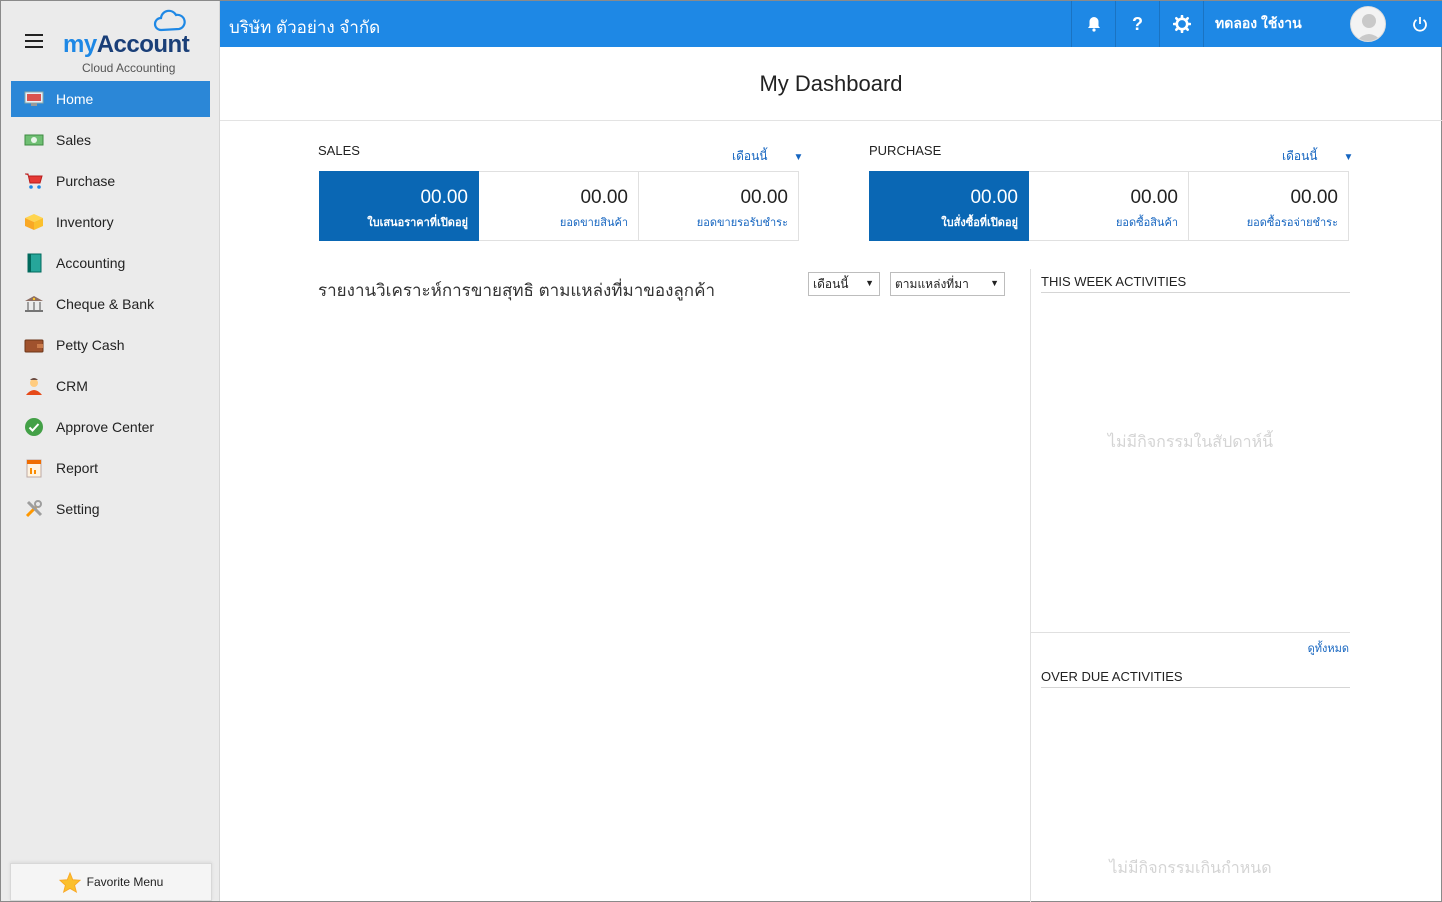 The width and height of the screenshot is (1442, 902). Describe the element at coordinates (34, 99) in the screenshot. I see `home-monitor-icon` at that location.